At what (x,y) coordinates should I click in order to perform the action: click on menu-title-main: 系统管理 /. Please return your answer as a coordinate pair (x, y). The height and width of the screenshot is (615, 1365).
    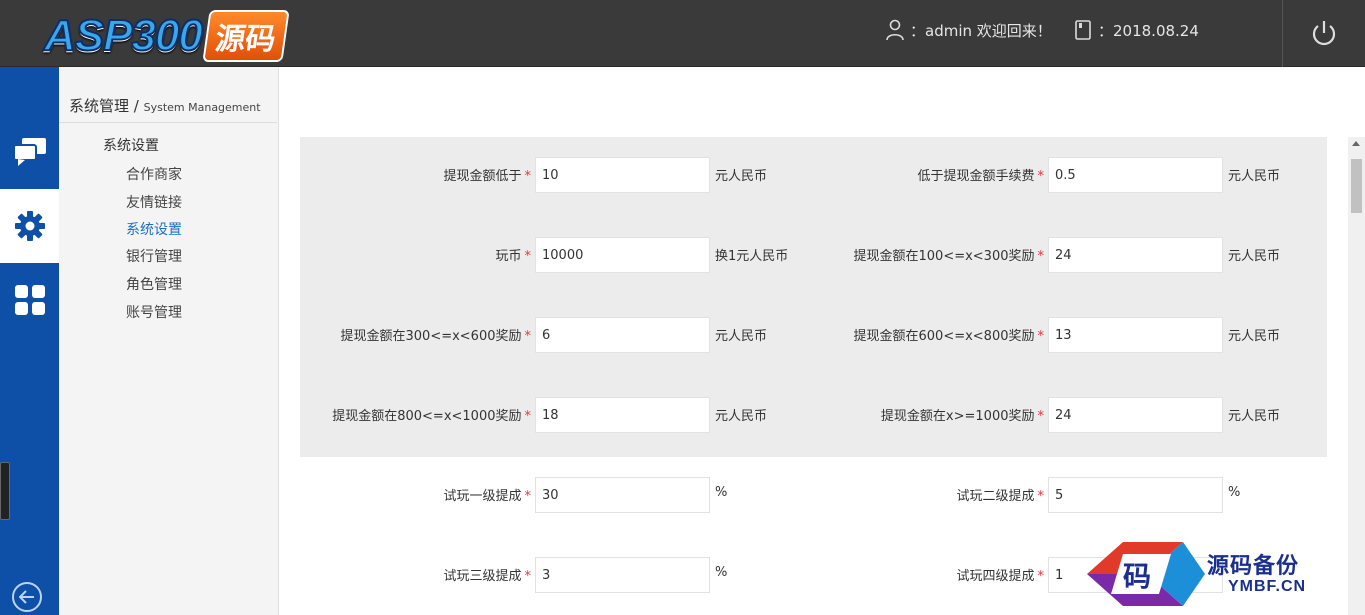
    Looking at the image, I should click on (106, 106).